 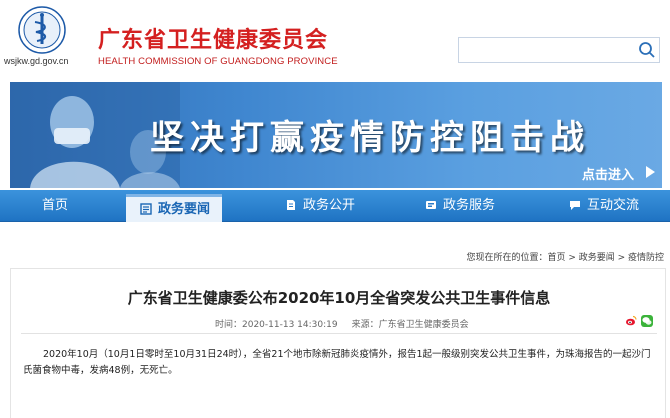 I want to click on site-title-english: HEALTH COMMISSION OF GUANGDONG PROVINCE, so click(x=218, y=61).